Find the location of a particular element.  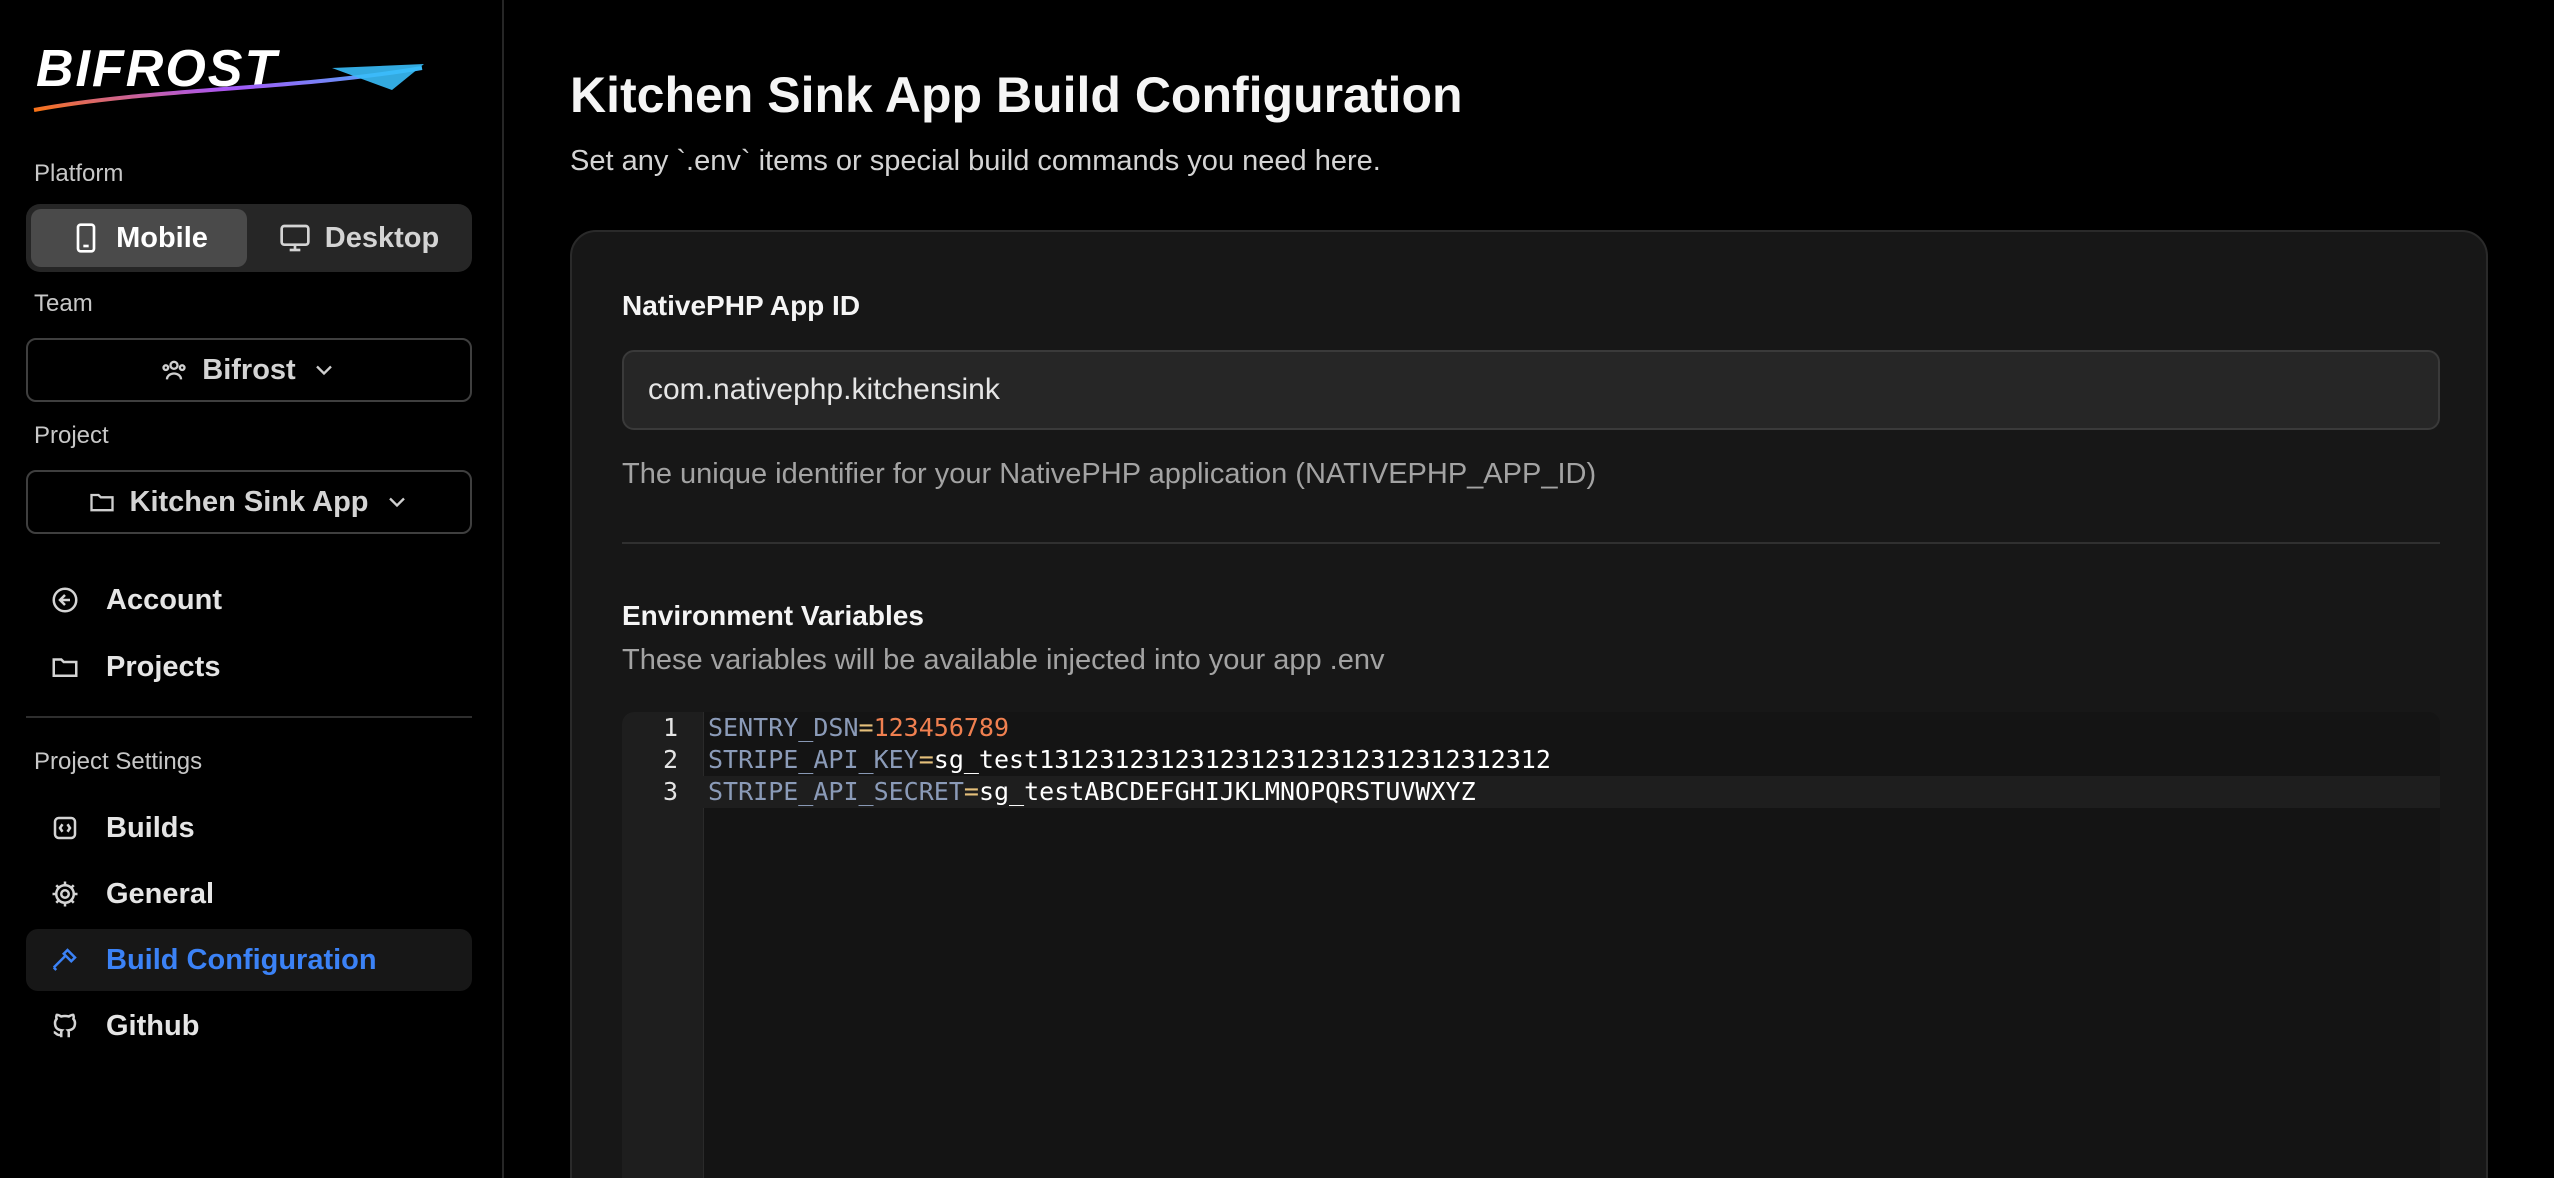

platform-label: Platform is located at coordinates (79, 173).